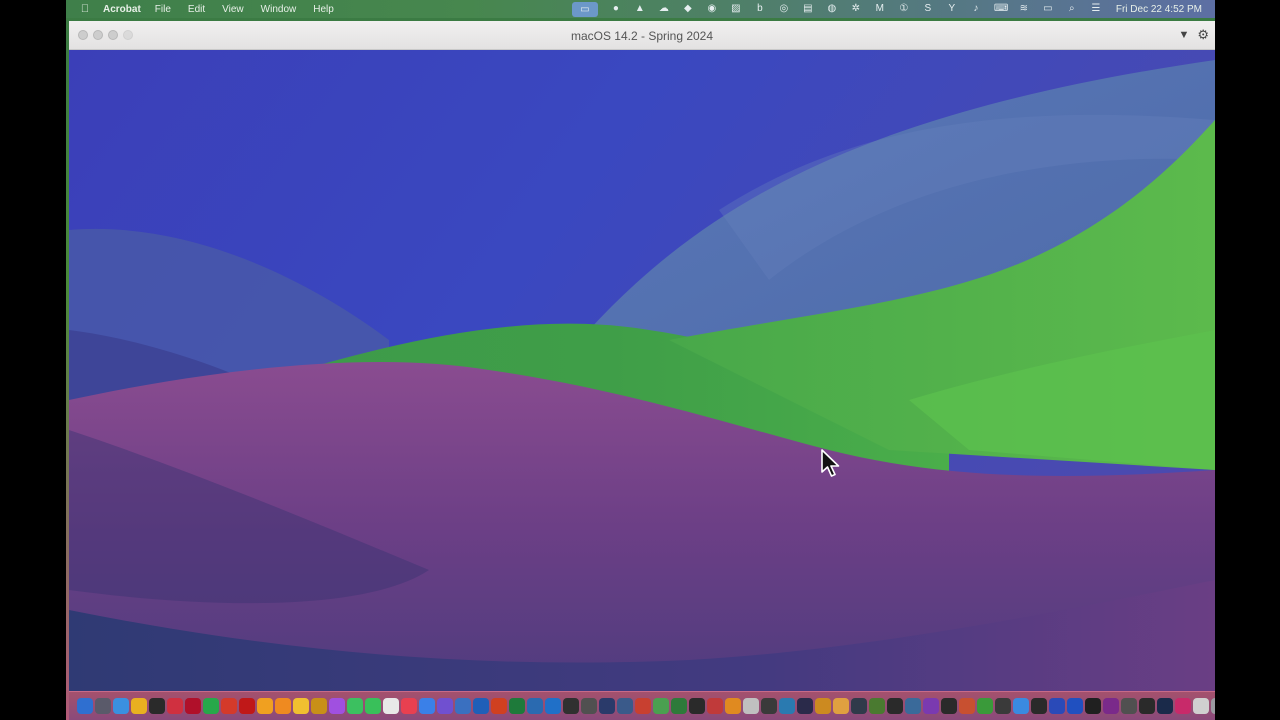 The width and height of the screenshot is (1280, 720). I want to click on camera-icon: ◍, so click(832, 9).